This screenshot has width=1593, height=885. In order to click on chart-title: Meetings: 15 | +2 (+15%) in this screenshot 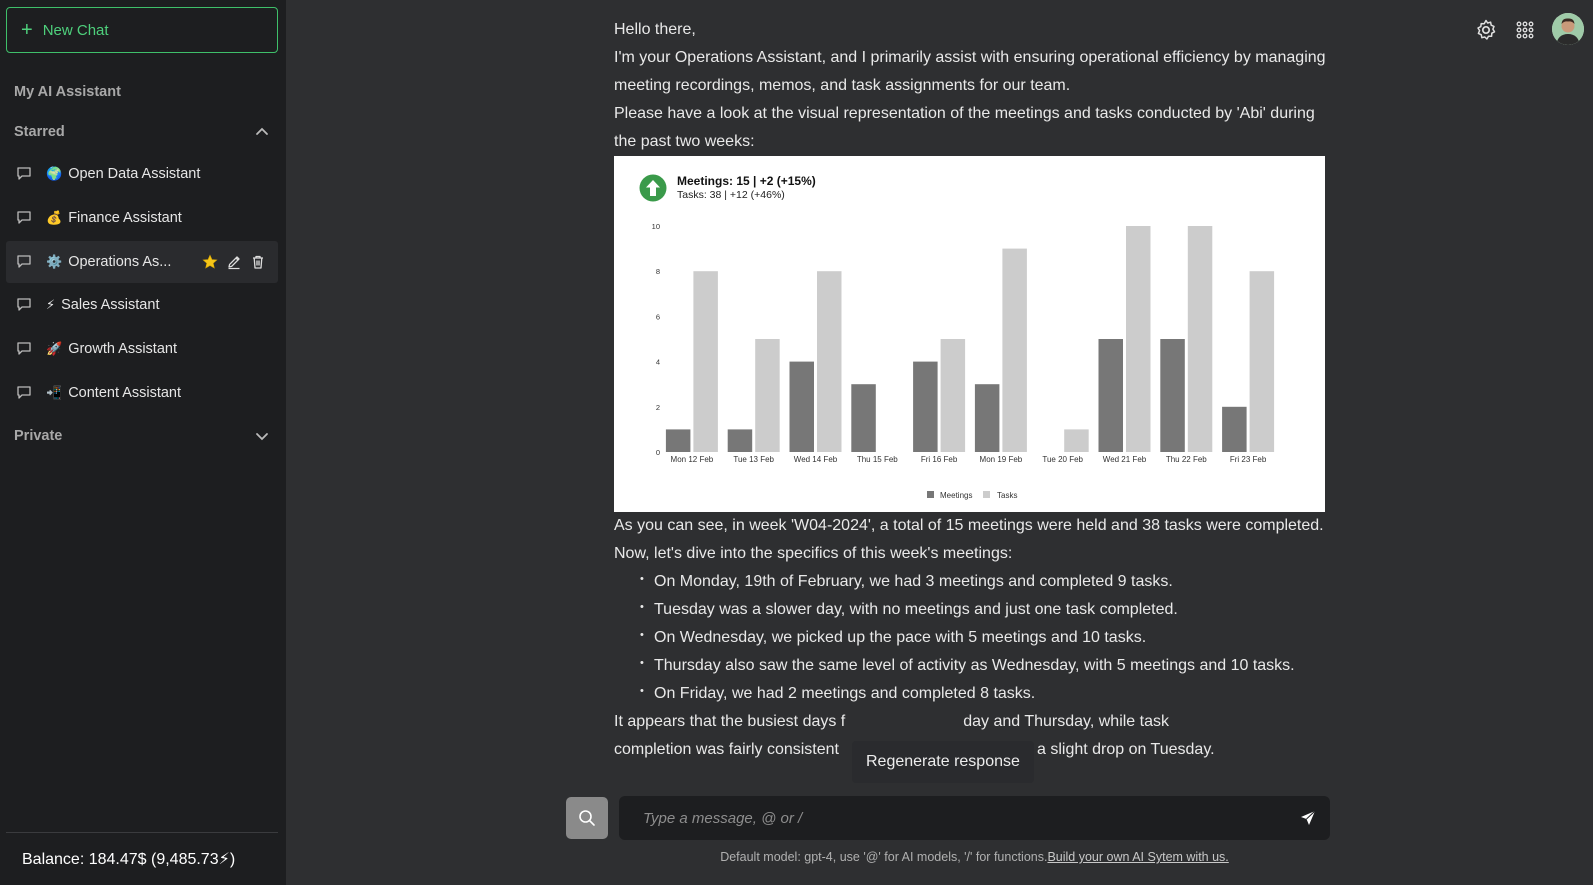, I will do `click(746, 181)`.